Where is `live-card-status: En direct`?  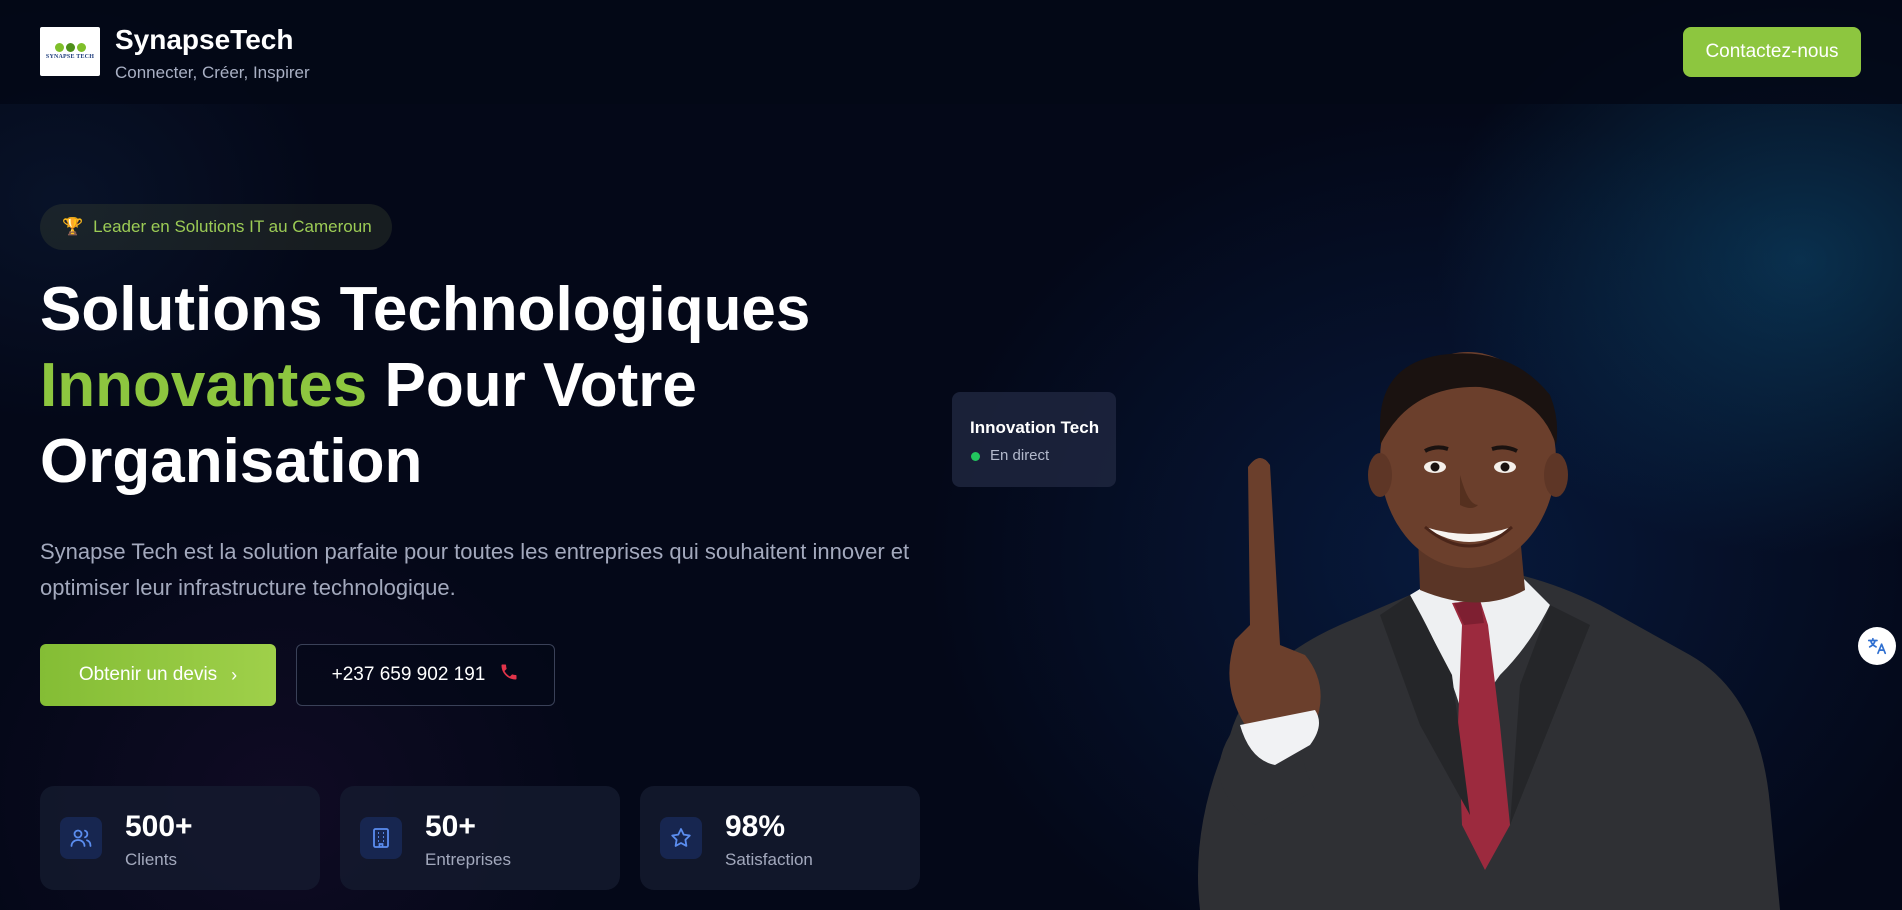
live-card-status: En direct is located at coordinates (1020, 455).